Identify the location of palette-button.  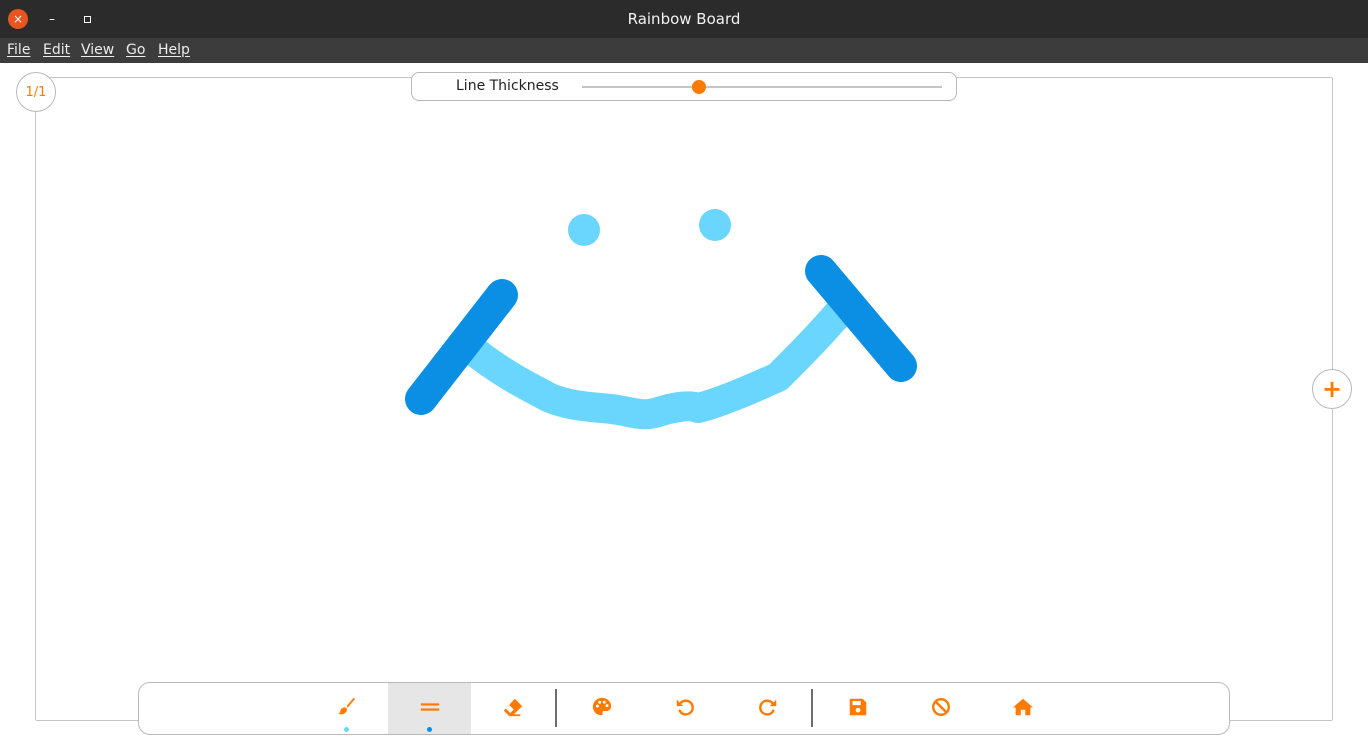
(601, 708).